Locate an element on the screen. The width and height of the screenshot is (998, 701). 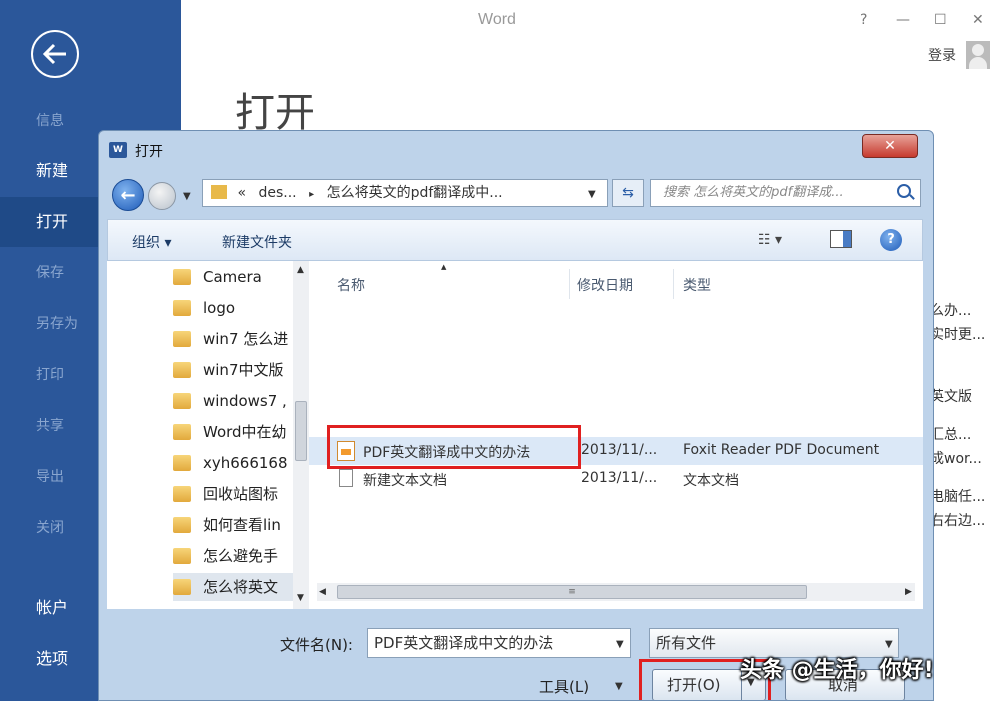
dialog-title: 打开 is located at coordinates (149, 152).